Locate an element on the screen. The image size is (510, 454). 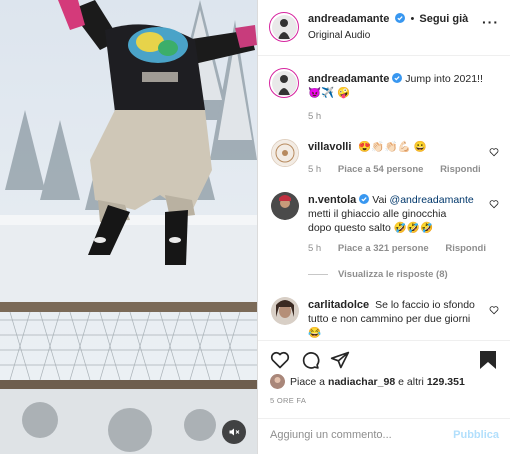
comment-prefix: Vai is located at coordinates (379, 200).